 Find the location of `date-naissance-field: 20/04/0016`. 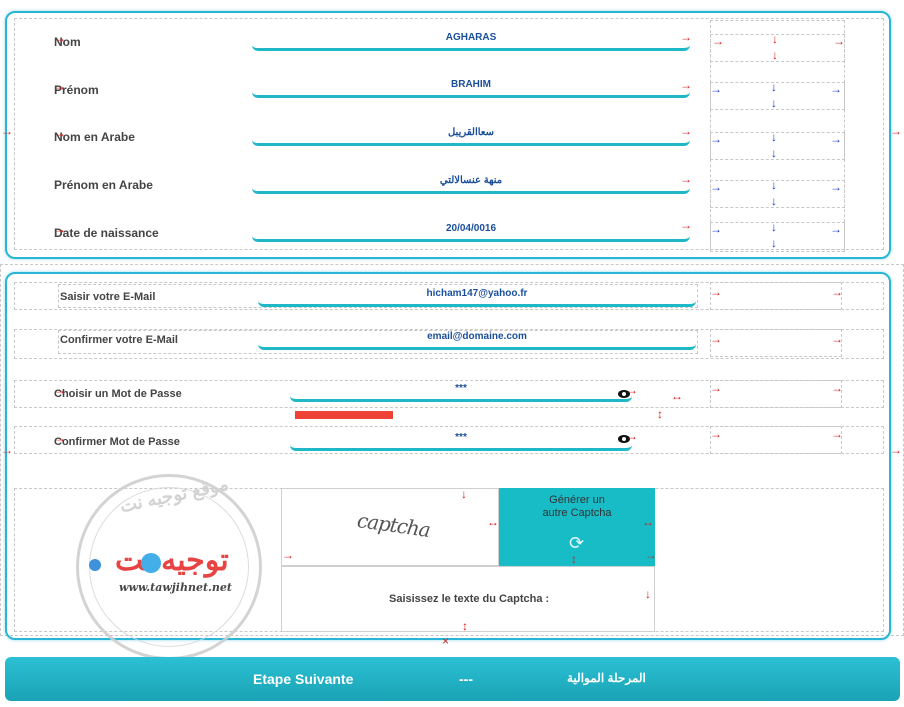

date-naissance-field: 20/04/0016 is located at coordinates (471, 232).